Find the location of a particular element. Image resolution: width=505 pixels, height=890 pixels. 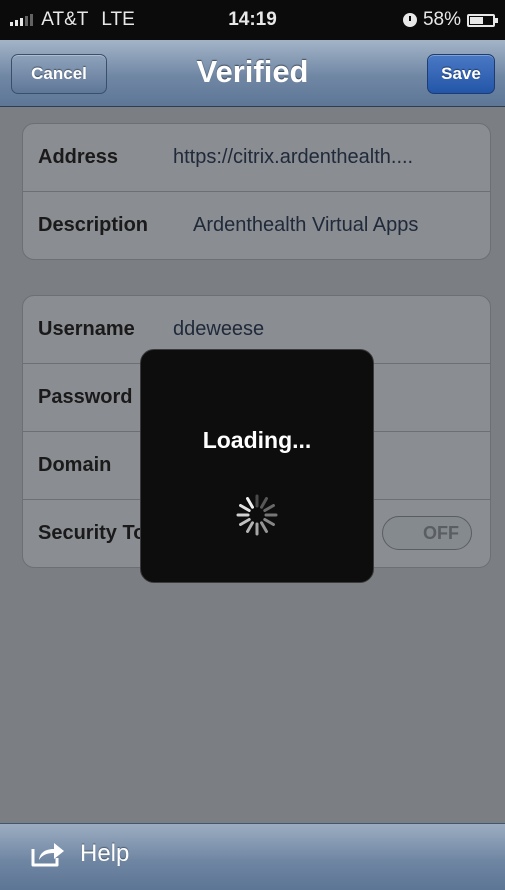

share-arrow-icon is located at coordinates (47, 855).